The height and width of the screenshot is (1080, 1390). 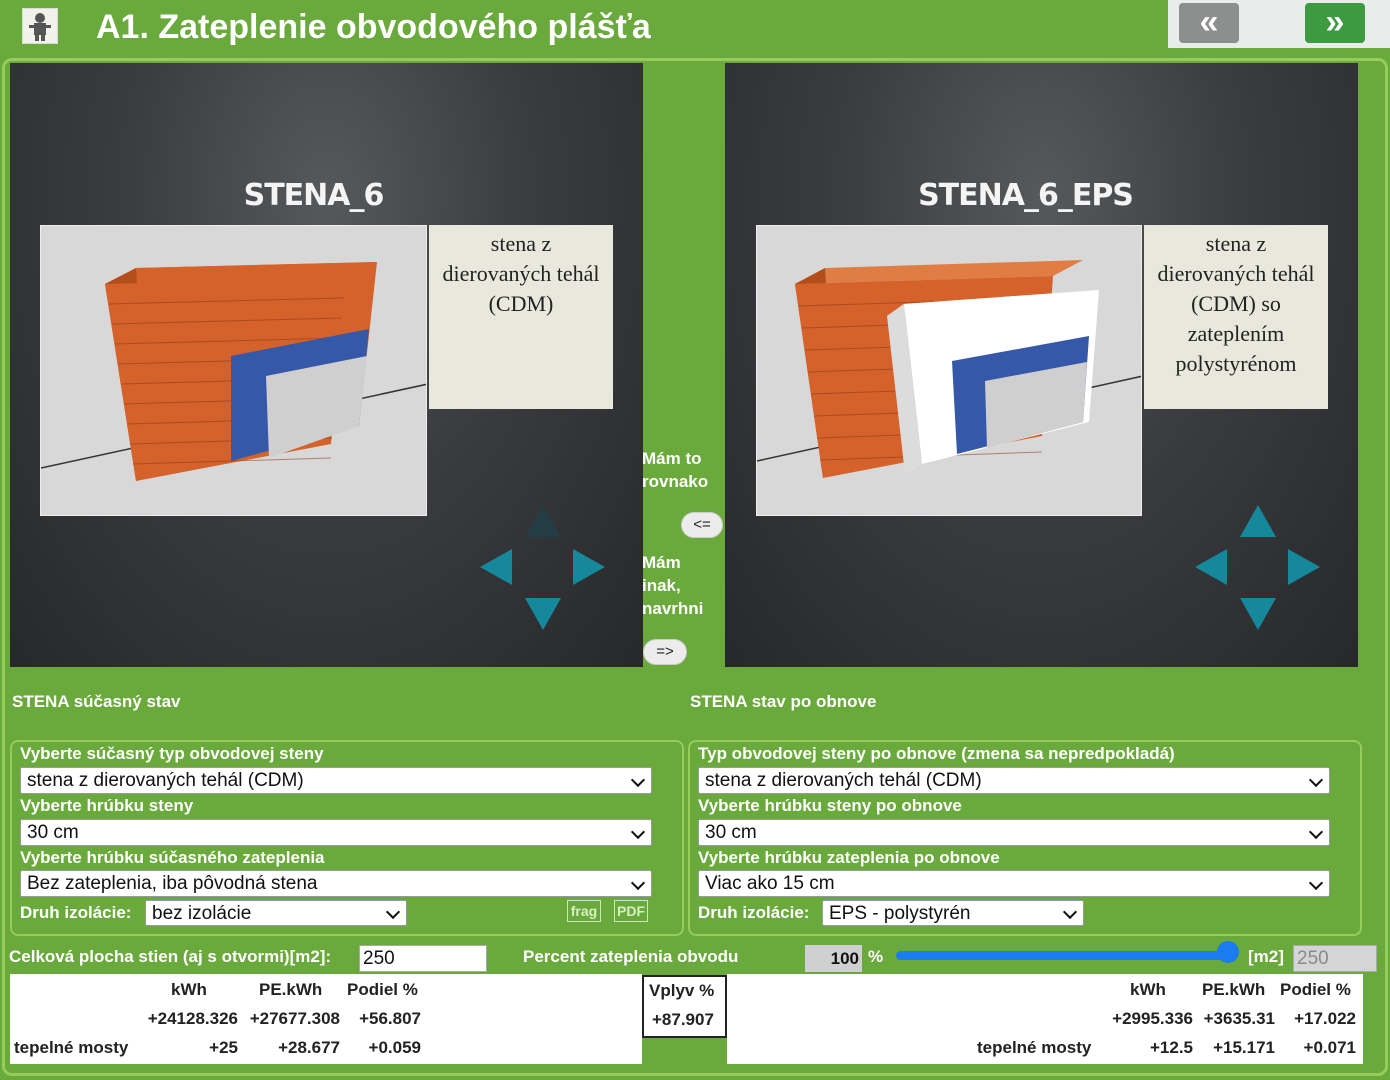 What do you see at coordinates (1236, 243) in the screenshot?
I see `renovated-desc-line-1: stena z` at bounding box center [1236, 243].